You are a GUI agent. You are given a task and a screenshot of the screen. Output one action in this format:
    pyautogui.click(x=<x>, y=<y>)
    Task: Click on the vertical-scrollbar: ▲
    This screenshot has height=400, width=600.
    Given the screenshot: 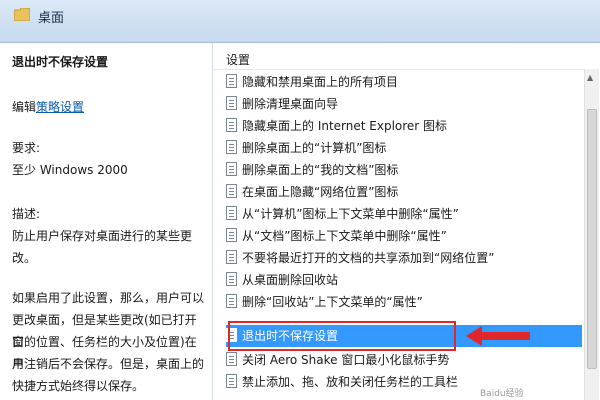 What is the action you would take?
    pyautogui.click(x=591, y=234)
    